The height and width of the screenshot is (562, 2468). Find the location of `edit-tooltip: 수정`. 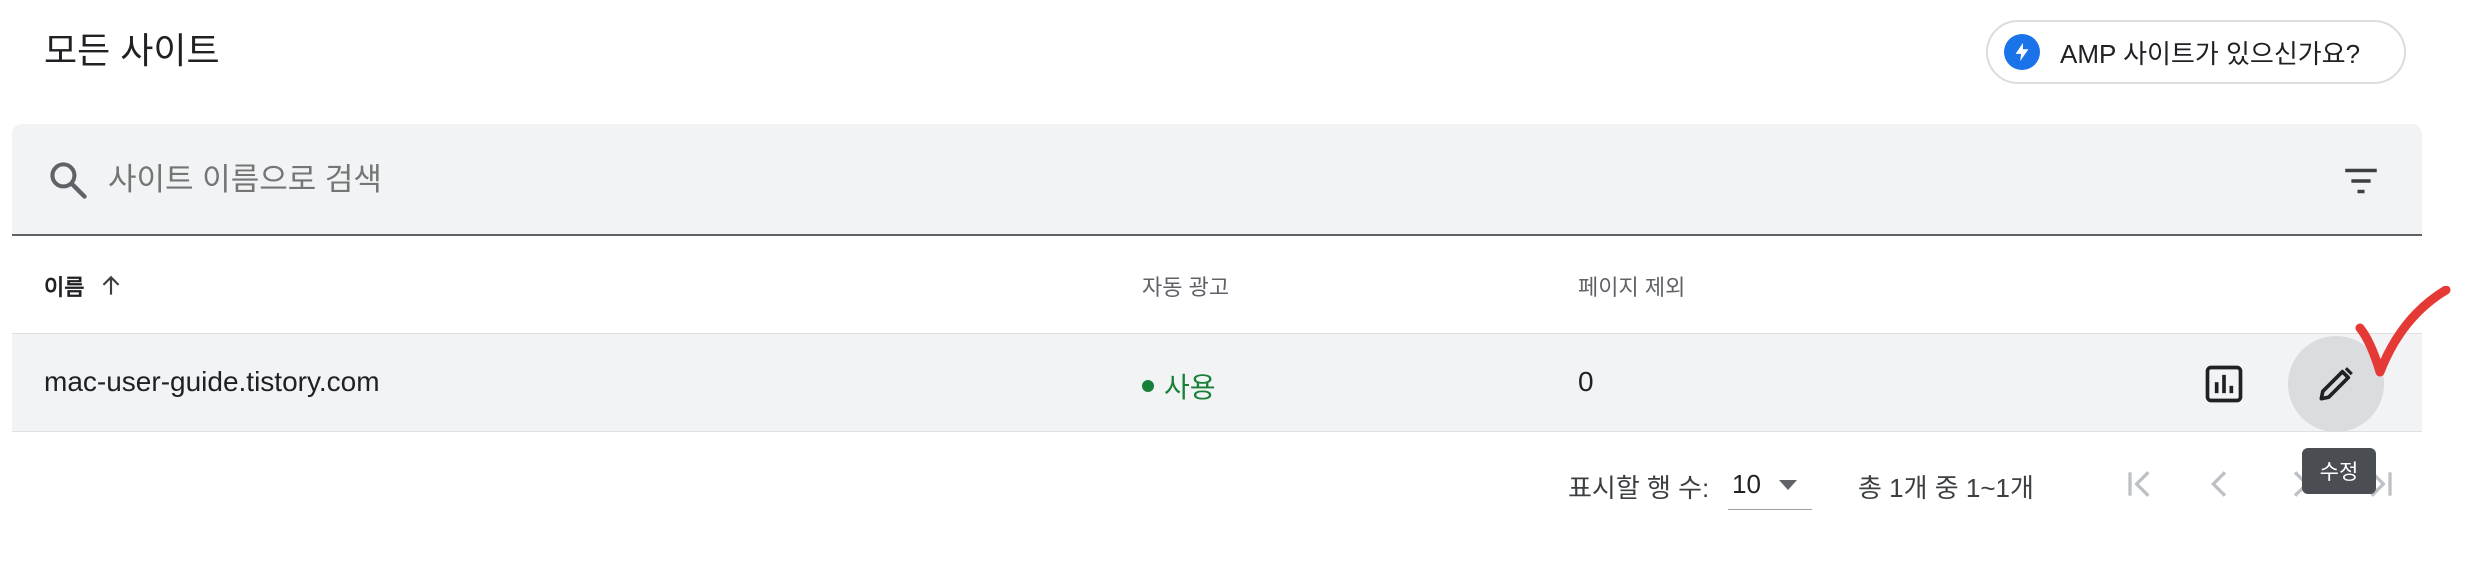

edit-tooltip: 수정 is located at coordinates (2339, 471).